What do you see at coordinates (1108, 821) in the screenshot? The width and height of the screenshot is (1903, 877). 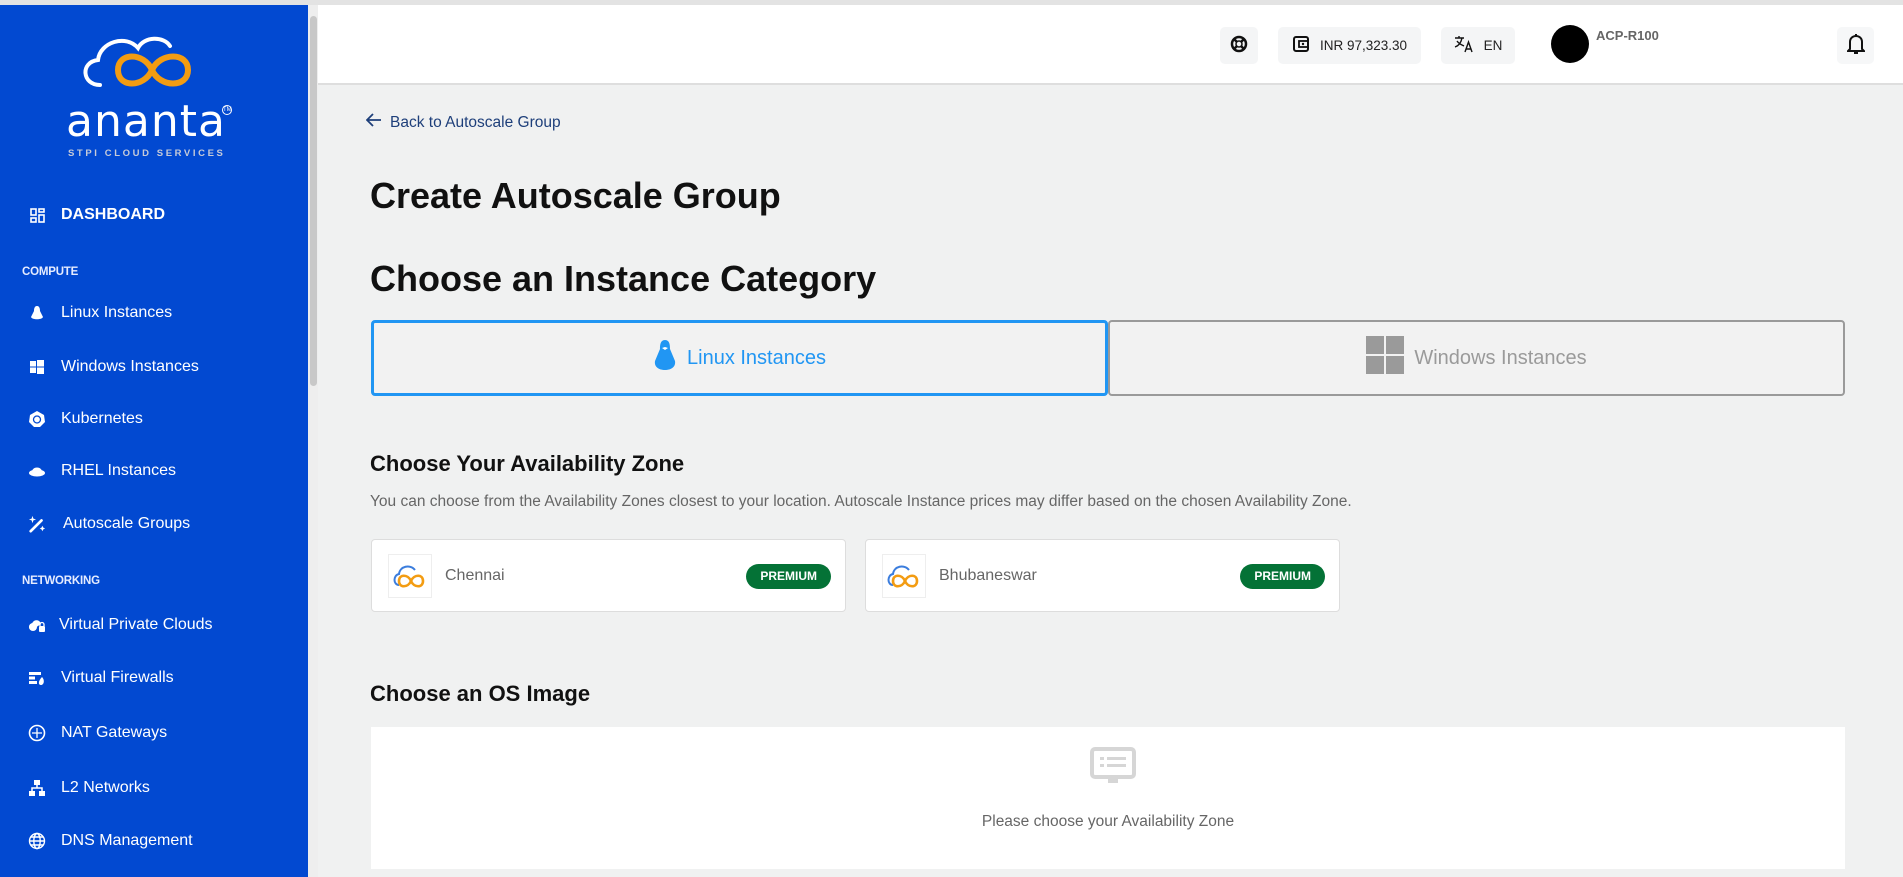 I see `os-empty-message: Please choose your Availability Zone` at bounding box center [1108, 821].